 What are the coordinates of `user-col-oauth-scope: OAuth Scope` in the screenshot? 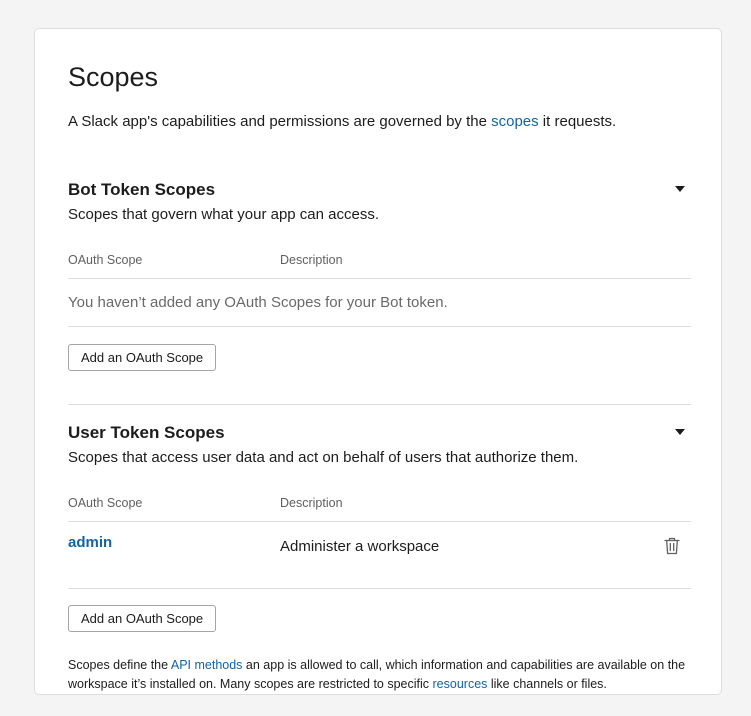 It's located at (105, 503).